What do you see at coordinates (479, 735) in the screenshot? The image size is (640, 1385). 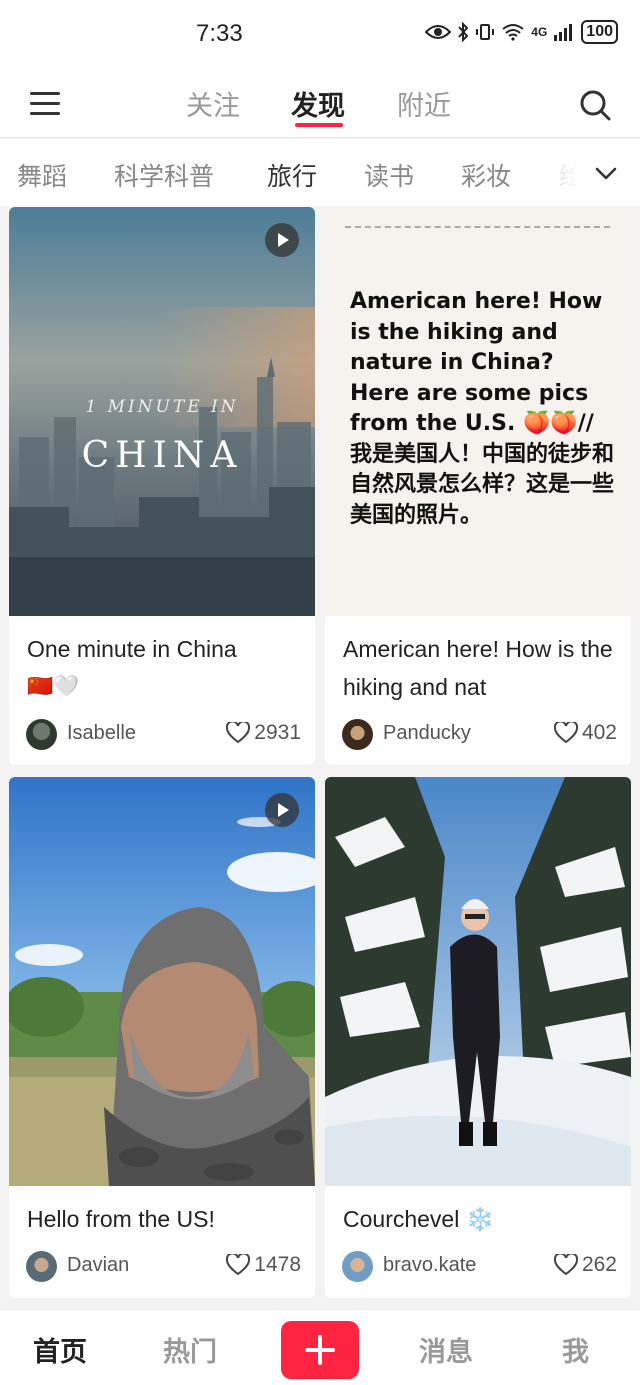 I see `card-author-row: Panducky 402` at bounding box center [479, 735].